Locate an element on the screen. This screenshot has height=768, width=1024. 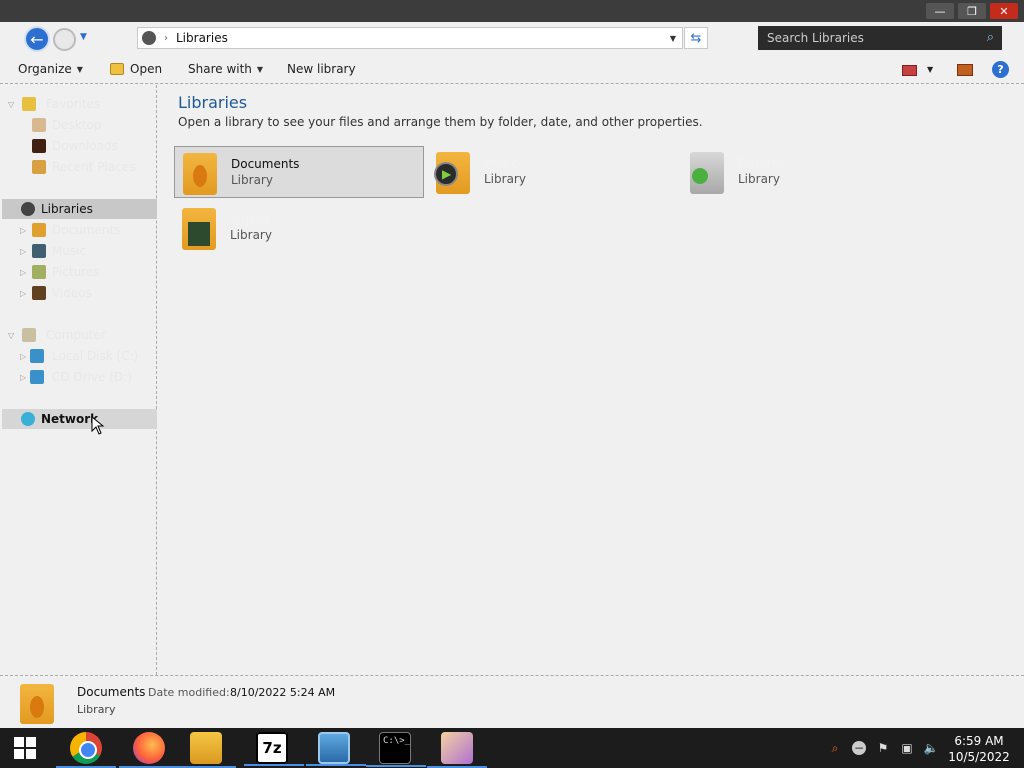
open-label: Open is located at coordinates (146, 69).